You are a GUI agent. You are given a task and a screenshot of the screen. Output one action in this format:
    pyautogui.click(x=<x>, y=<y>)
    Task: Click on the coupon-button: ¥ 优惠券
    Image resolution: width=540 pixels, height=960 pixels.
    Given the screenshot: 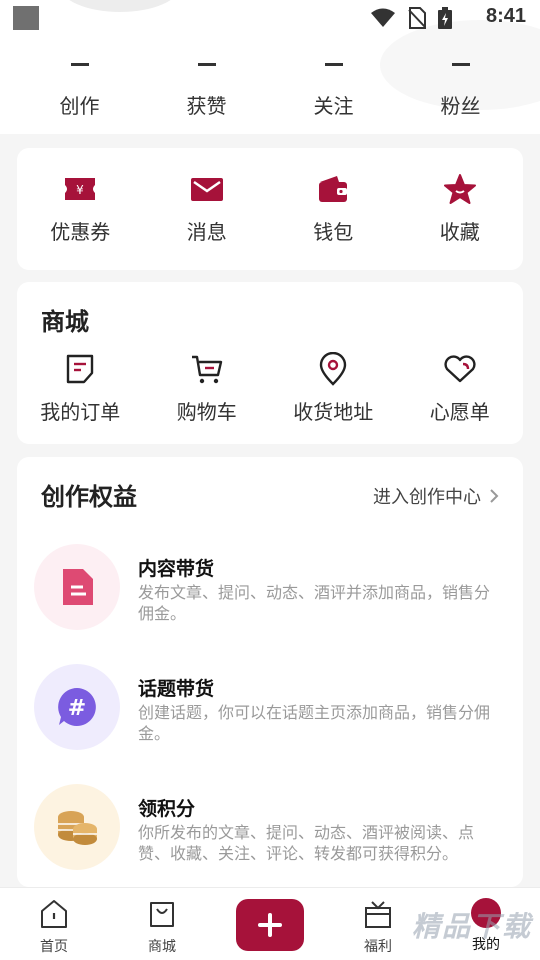 What is the action you would take?
    pyautogui.click(x=80, y=208)
    